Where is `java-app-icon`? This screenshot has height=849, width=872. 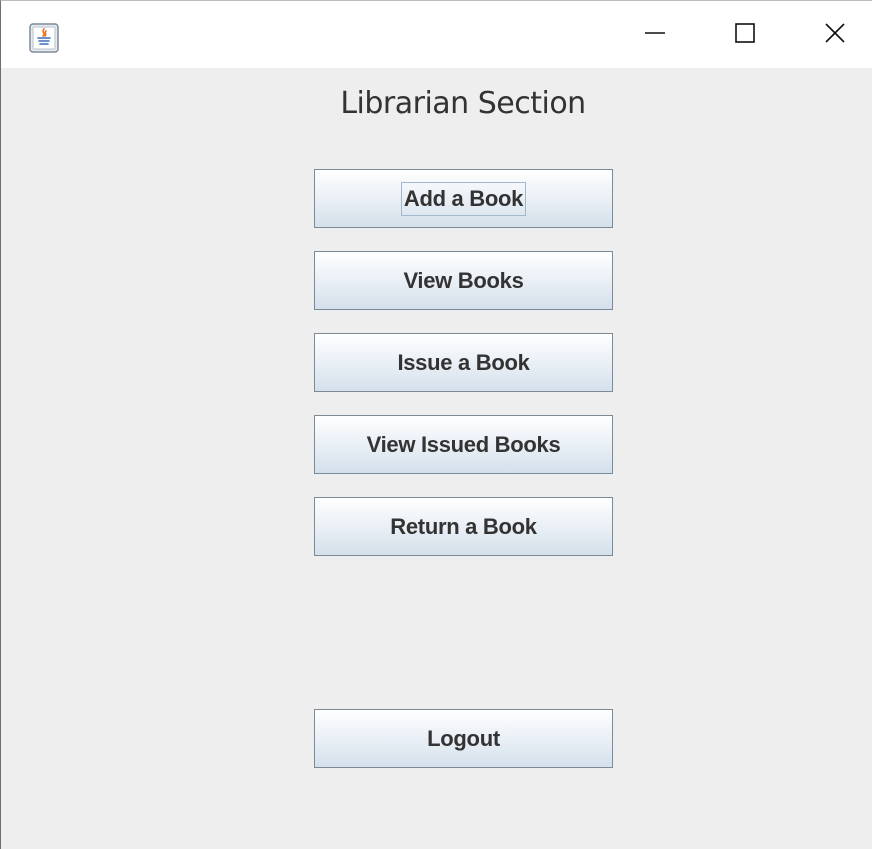 java-app-icon is located at coordinates (44, 38).